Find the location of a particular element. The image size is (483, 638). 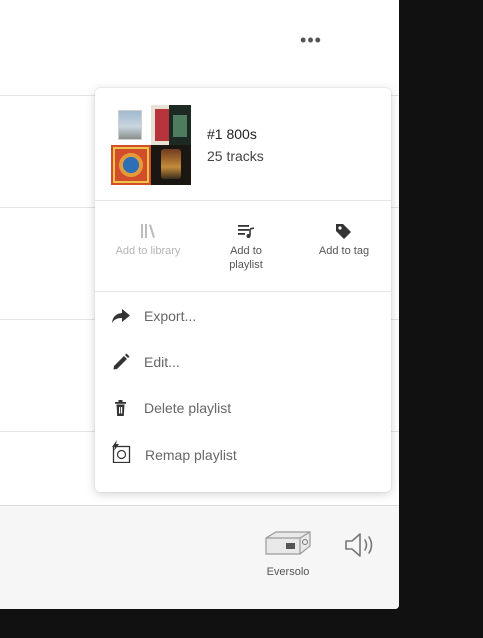

pencil-icon is located at coordinates (121, 361).